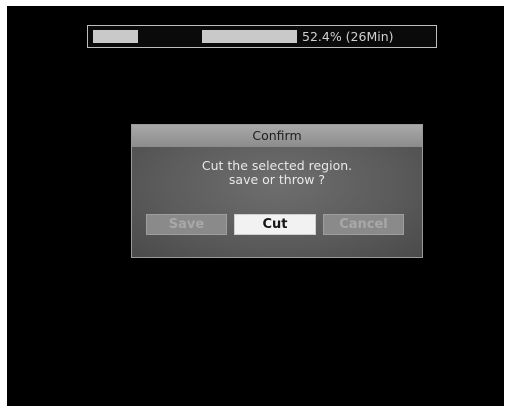  What do you see at coordinates (115, 36) in the screenshot?
I see `progress-segment-start` at bounding box center [115, 36].